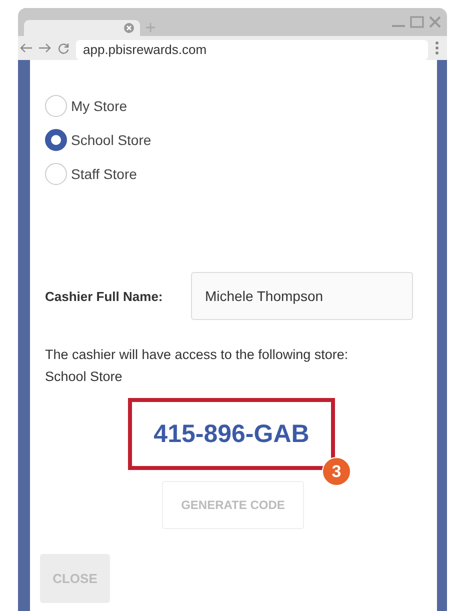 Image resolution: width=451 pixels, height=611 pixels. Describe the element at coordinates (150, 27) in the screenshot. I see `plus-icon` at that location.